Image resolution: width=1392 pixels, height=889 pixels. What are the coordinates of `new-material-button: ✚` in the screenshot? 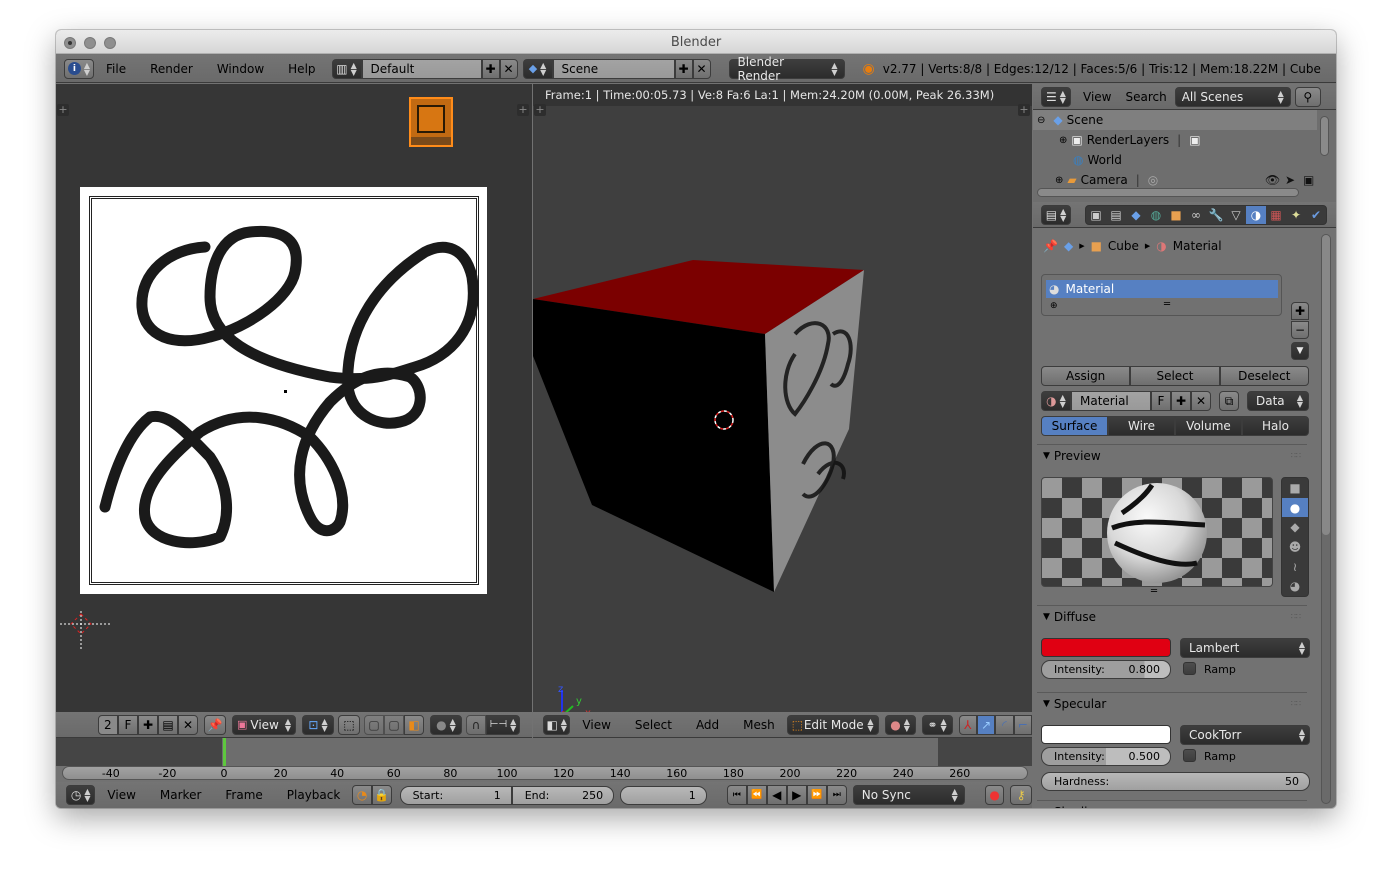 It's located at (1181, 401).